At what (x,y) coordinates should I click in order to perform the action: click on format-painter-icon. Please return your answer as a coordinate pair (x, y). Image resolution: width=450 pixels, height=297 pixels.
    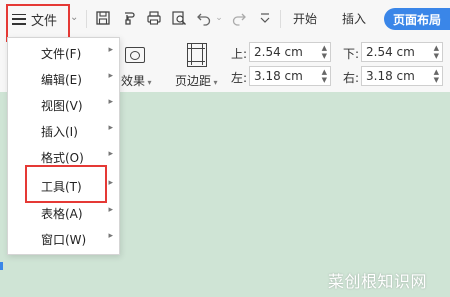
    Looking at the image, I should click on (129, 18).